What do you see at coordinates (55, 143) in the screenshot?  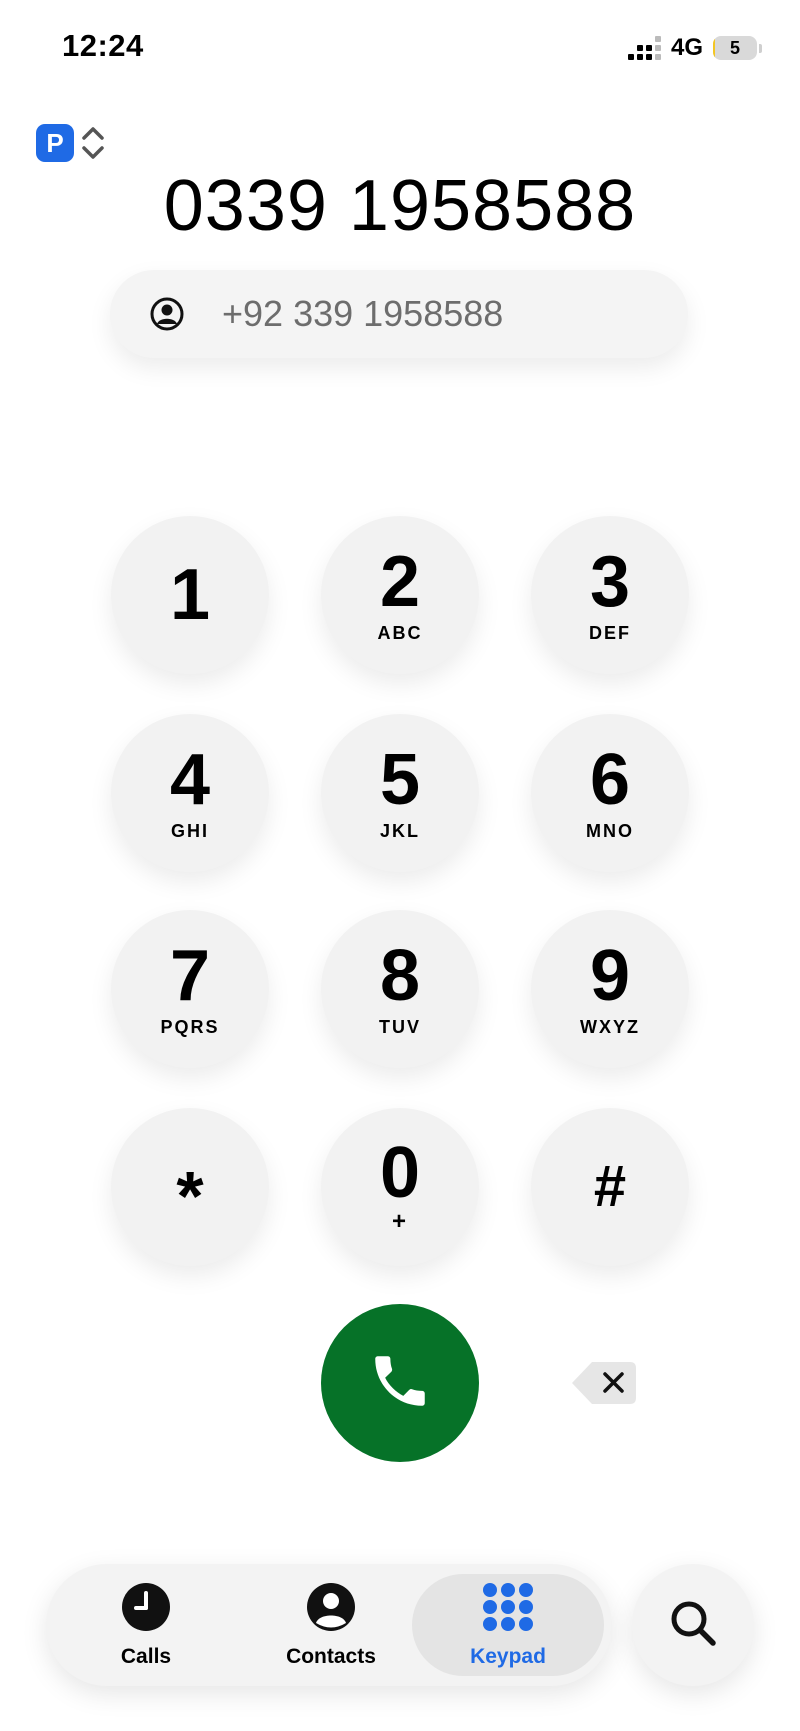 I see `sim-badge: P` at bounding box center [55, 143].